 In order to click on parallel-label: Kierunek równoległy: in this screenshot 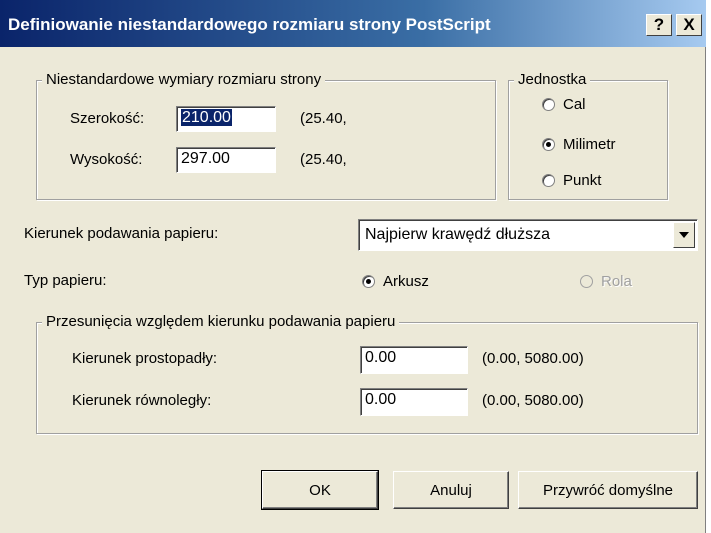, I will do `click(142, 400)`.